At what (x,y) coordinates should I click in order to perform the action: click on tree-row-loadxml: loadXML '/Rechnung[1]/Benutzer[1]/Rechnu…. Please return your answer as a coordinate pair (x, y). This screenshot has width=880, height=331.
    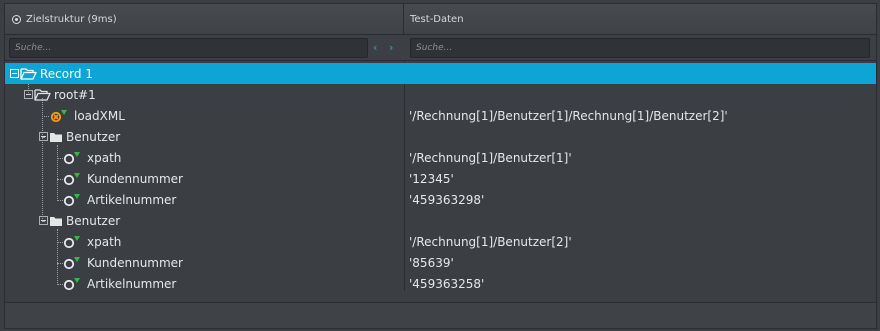
    Looking at the image, I should click on (440, 115).